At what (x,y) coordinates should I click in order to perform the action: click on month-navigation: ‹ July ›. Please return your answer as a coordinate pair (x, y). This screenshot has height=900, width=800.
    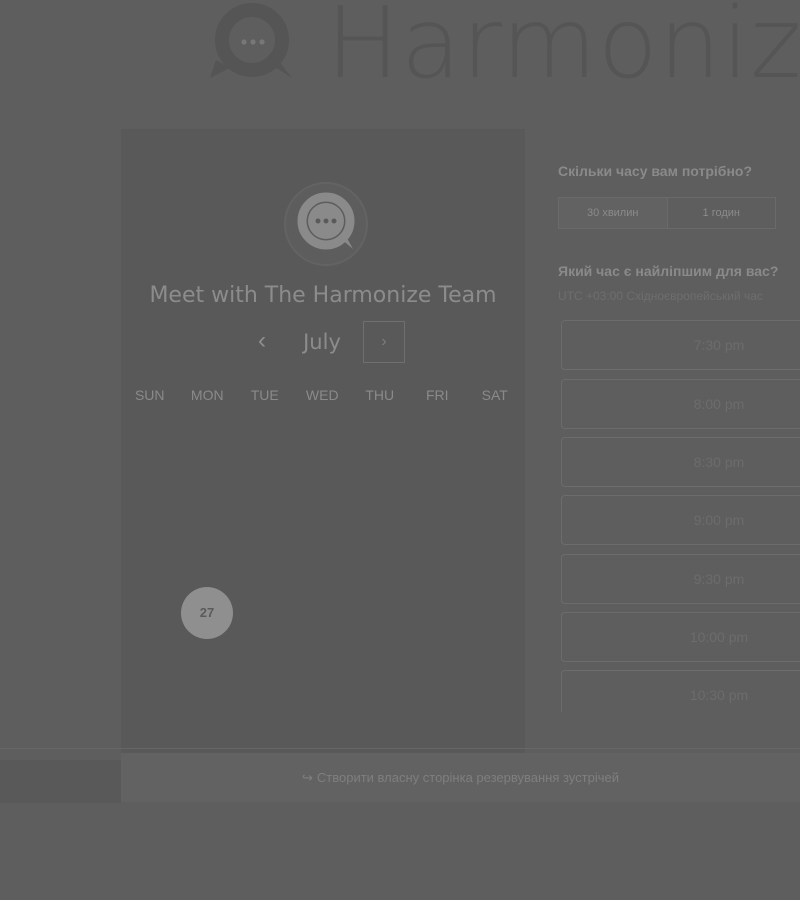
    Looking at the image, I should click on (323, 342).